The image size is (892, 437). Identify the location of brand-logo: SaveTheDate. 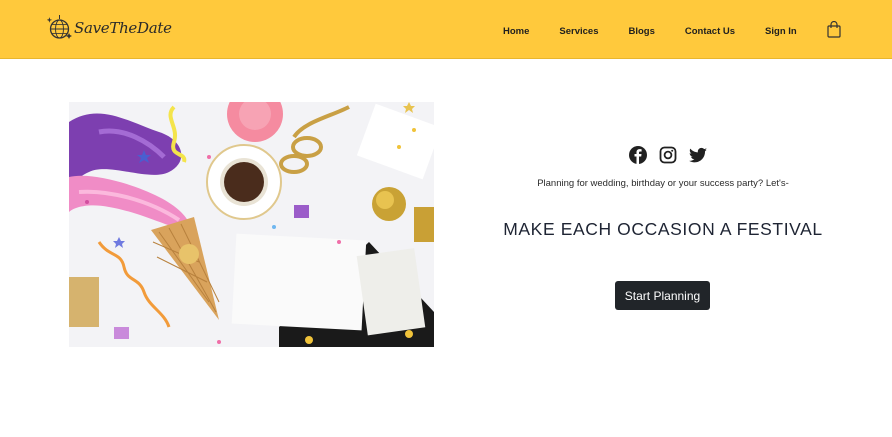
(109, 28).